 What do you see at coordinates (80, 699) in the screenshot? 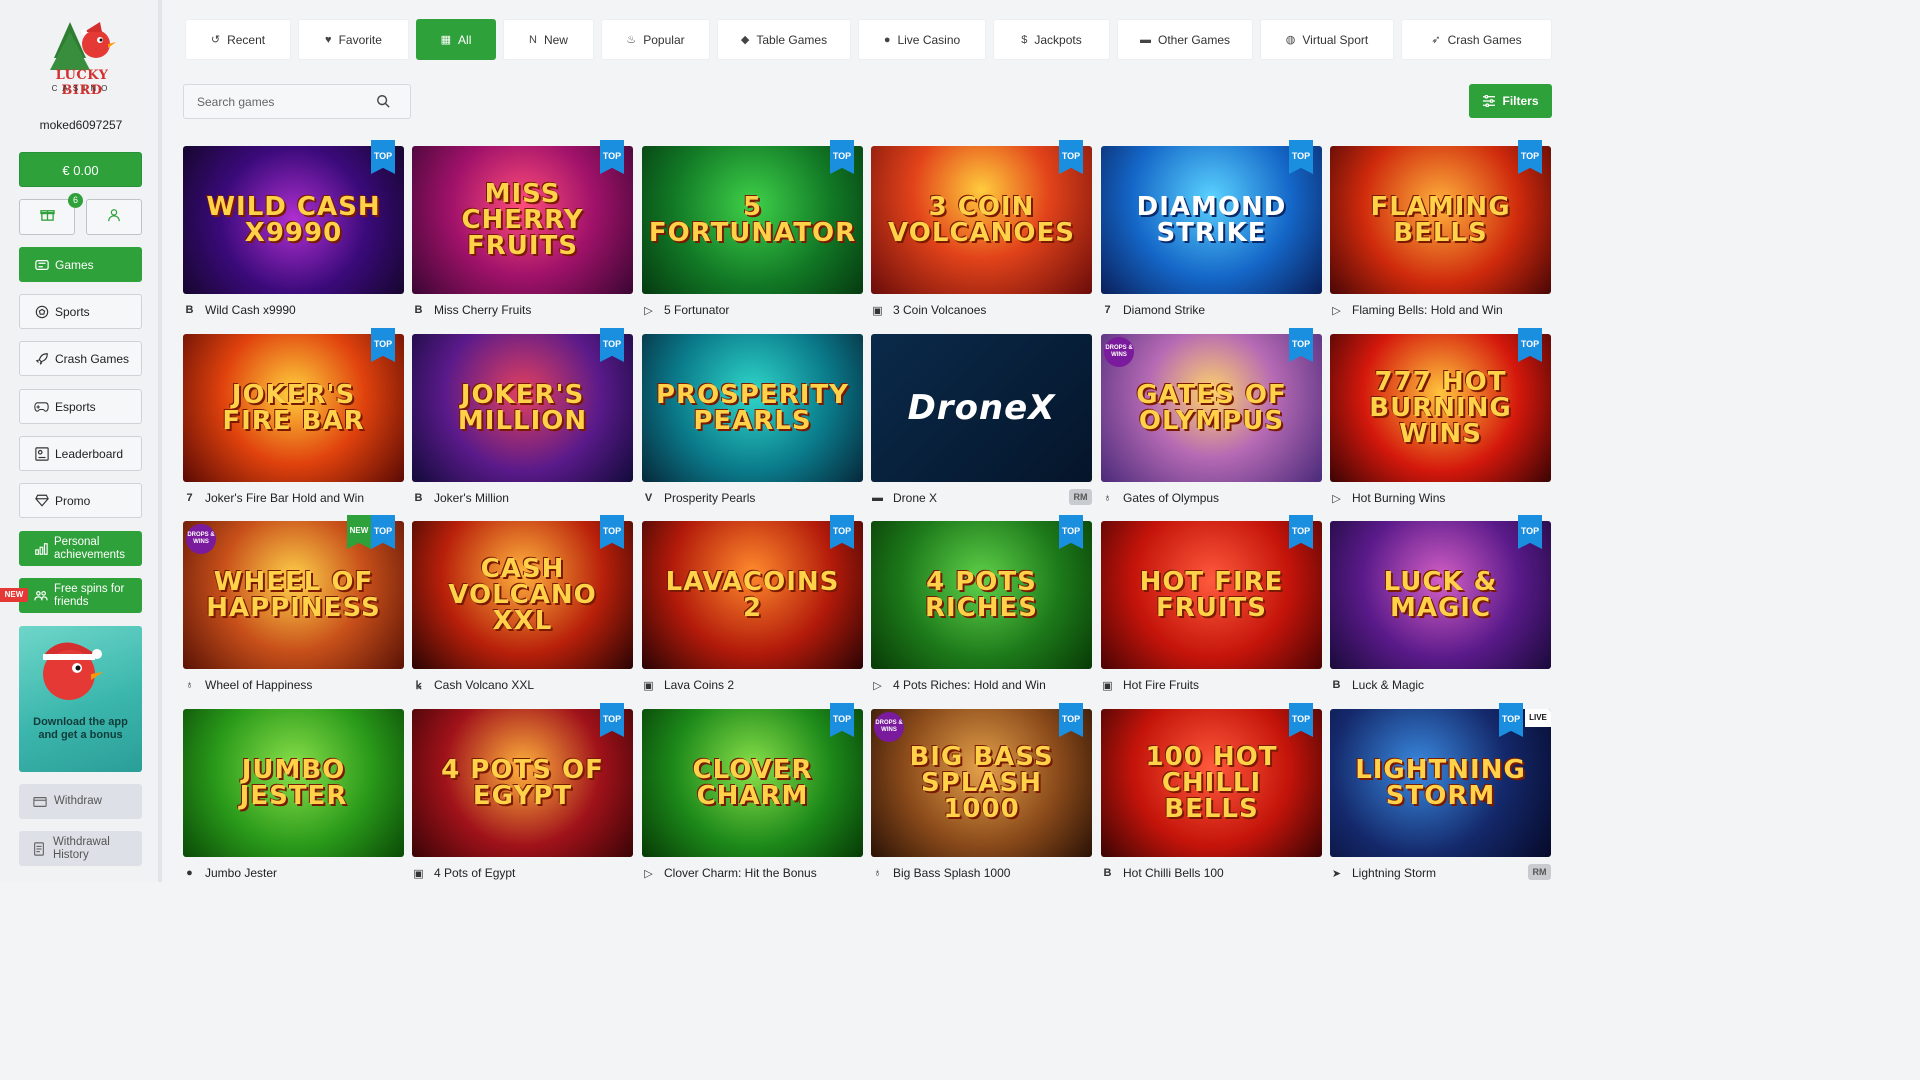
I see `app-download-banner: Download the app and get a bonus` at bounding box center [80, 699].